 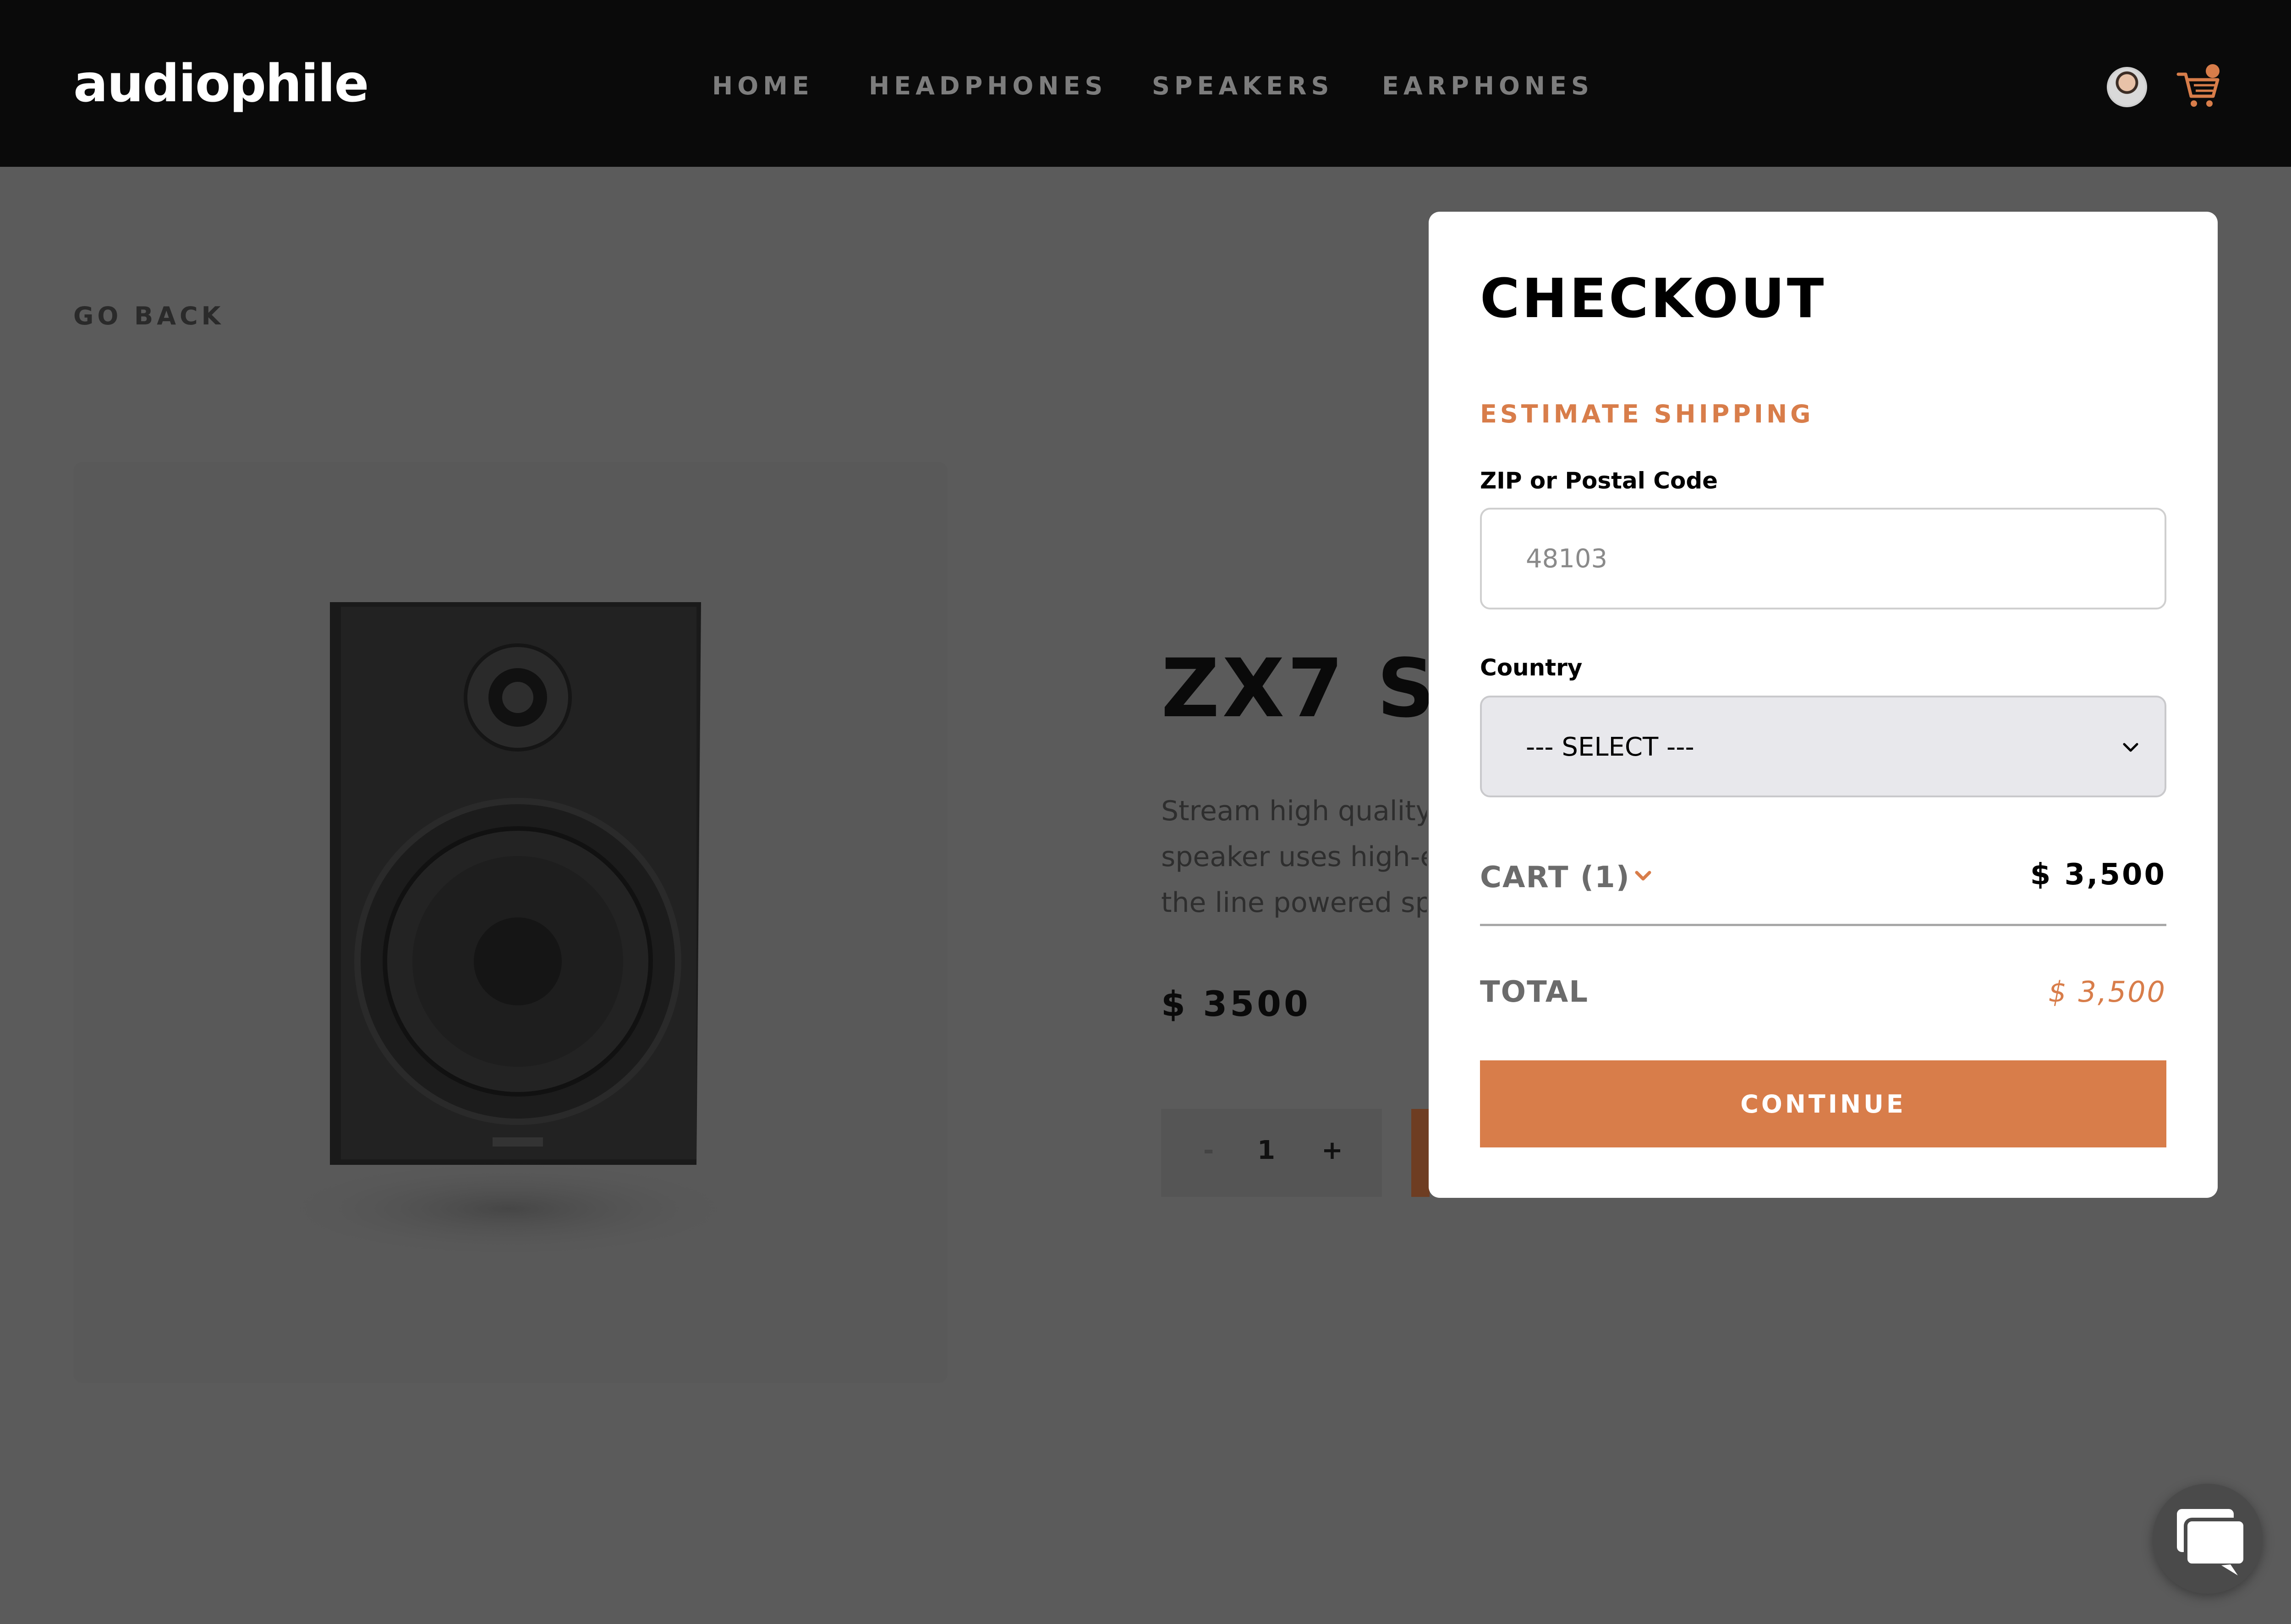 What do you see at coordinates (1823, 558) in the screenshot?
I see `zip-input` at bounding box center [1823, 558].